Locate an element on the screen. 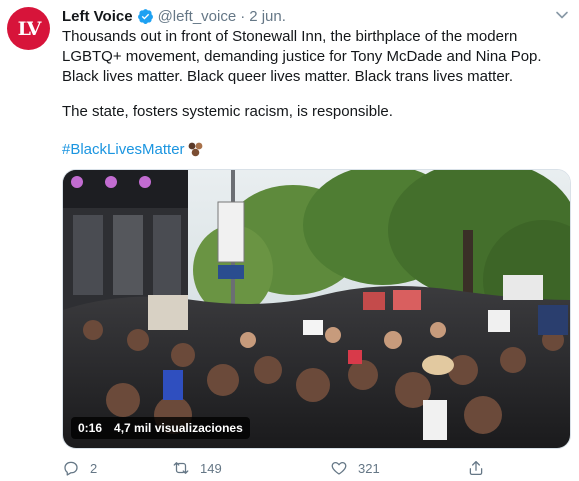 This screenshot has width=579, height=481. retweet-button: 149 is located at coordinates (197, 468).